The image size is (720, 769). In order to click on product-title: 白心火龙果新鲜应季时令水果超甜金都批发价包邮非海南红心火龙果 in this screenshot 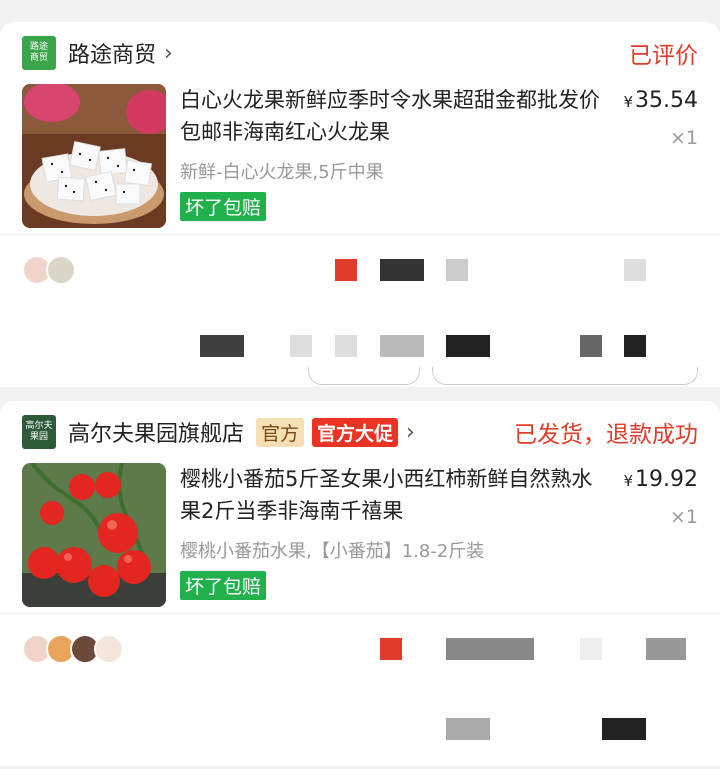, I will do `click(395, 116)`.